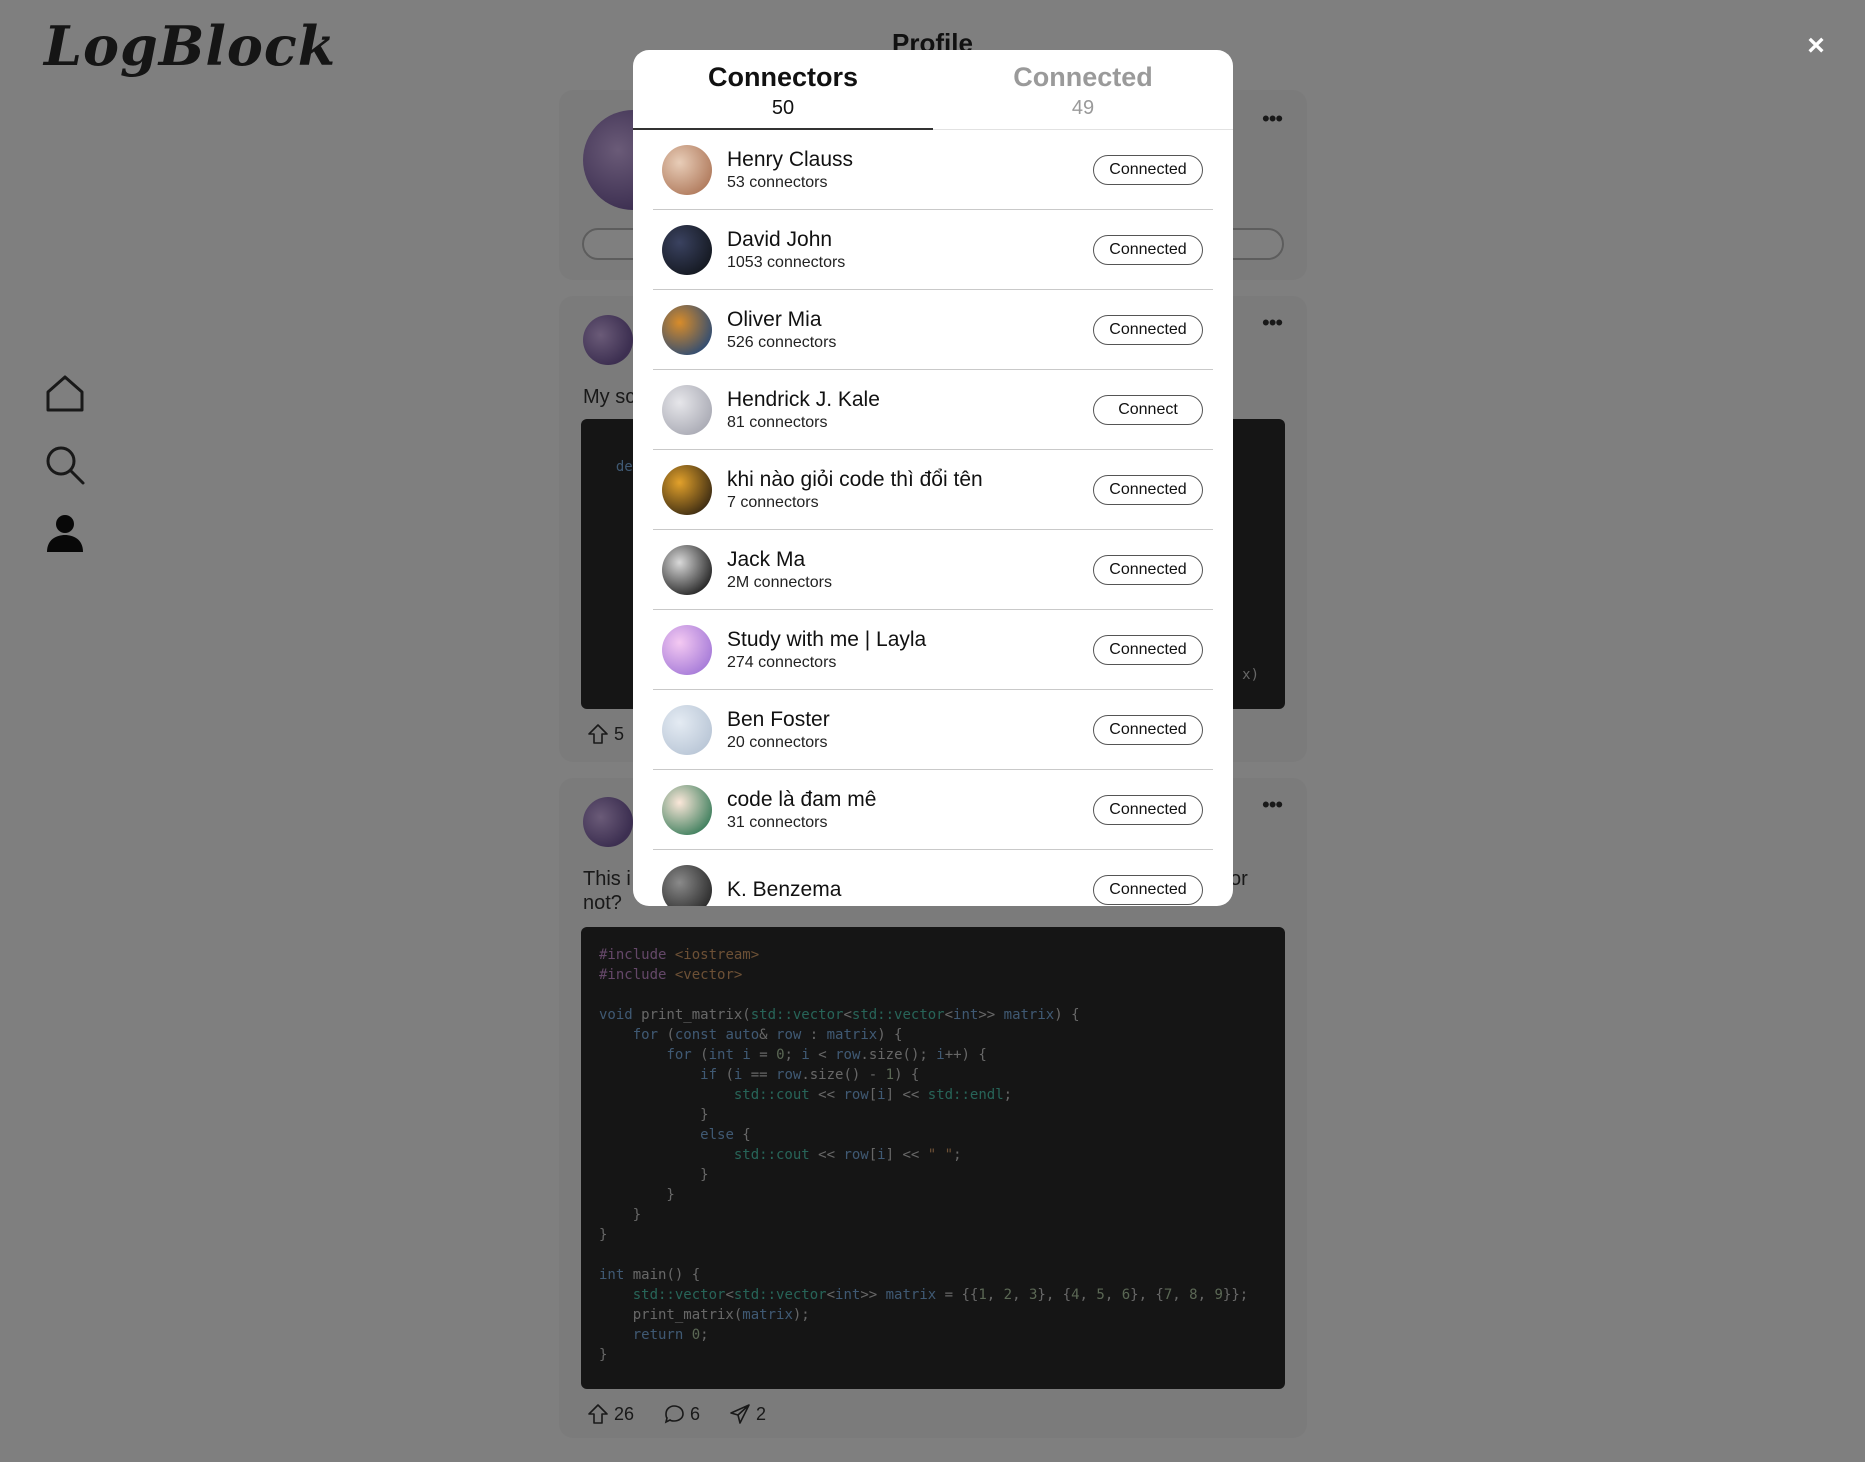 This screenshot has height=1462, width=1865. I want to click on user-name: Henry Clauss, so click(910, 160).